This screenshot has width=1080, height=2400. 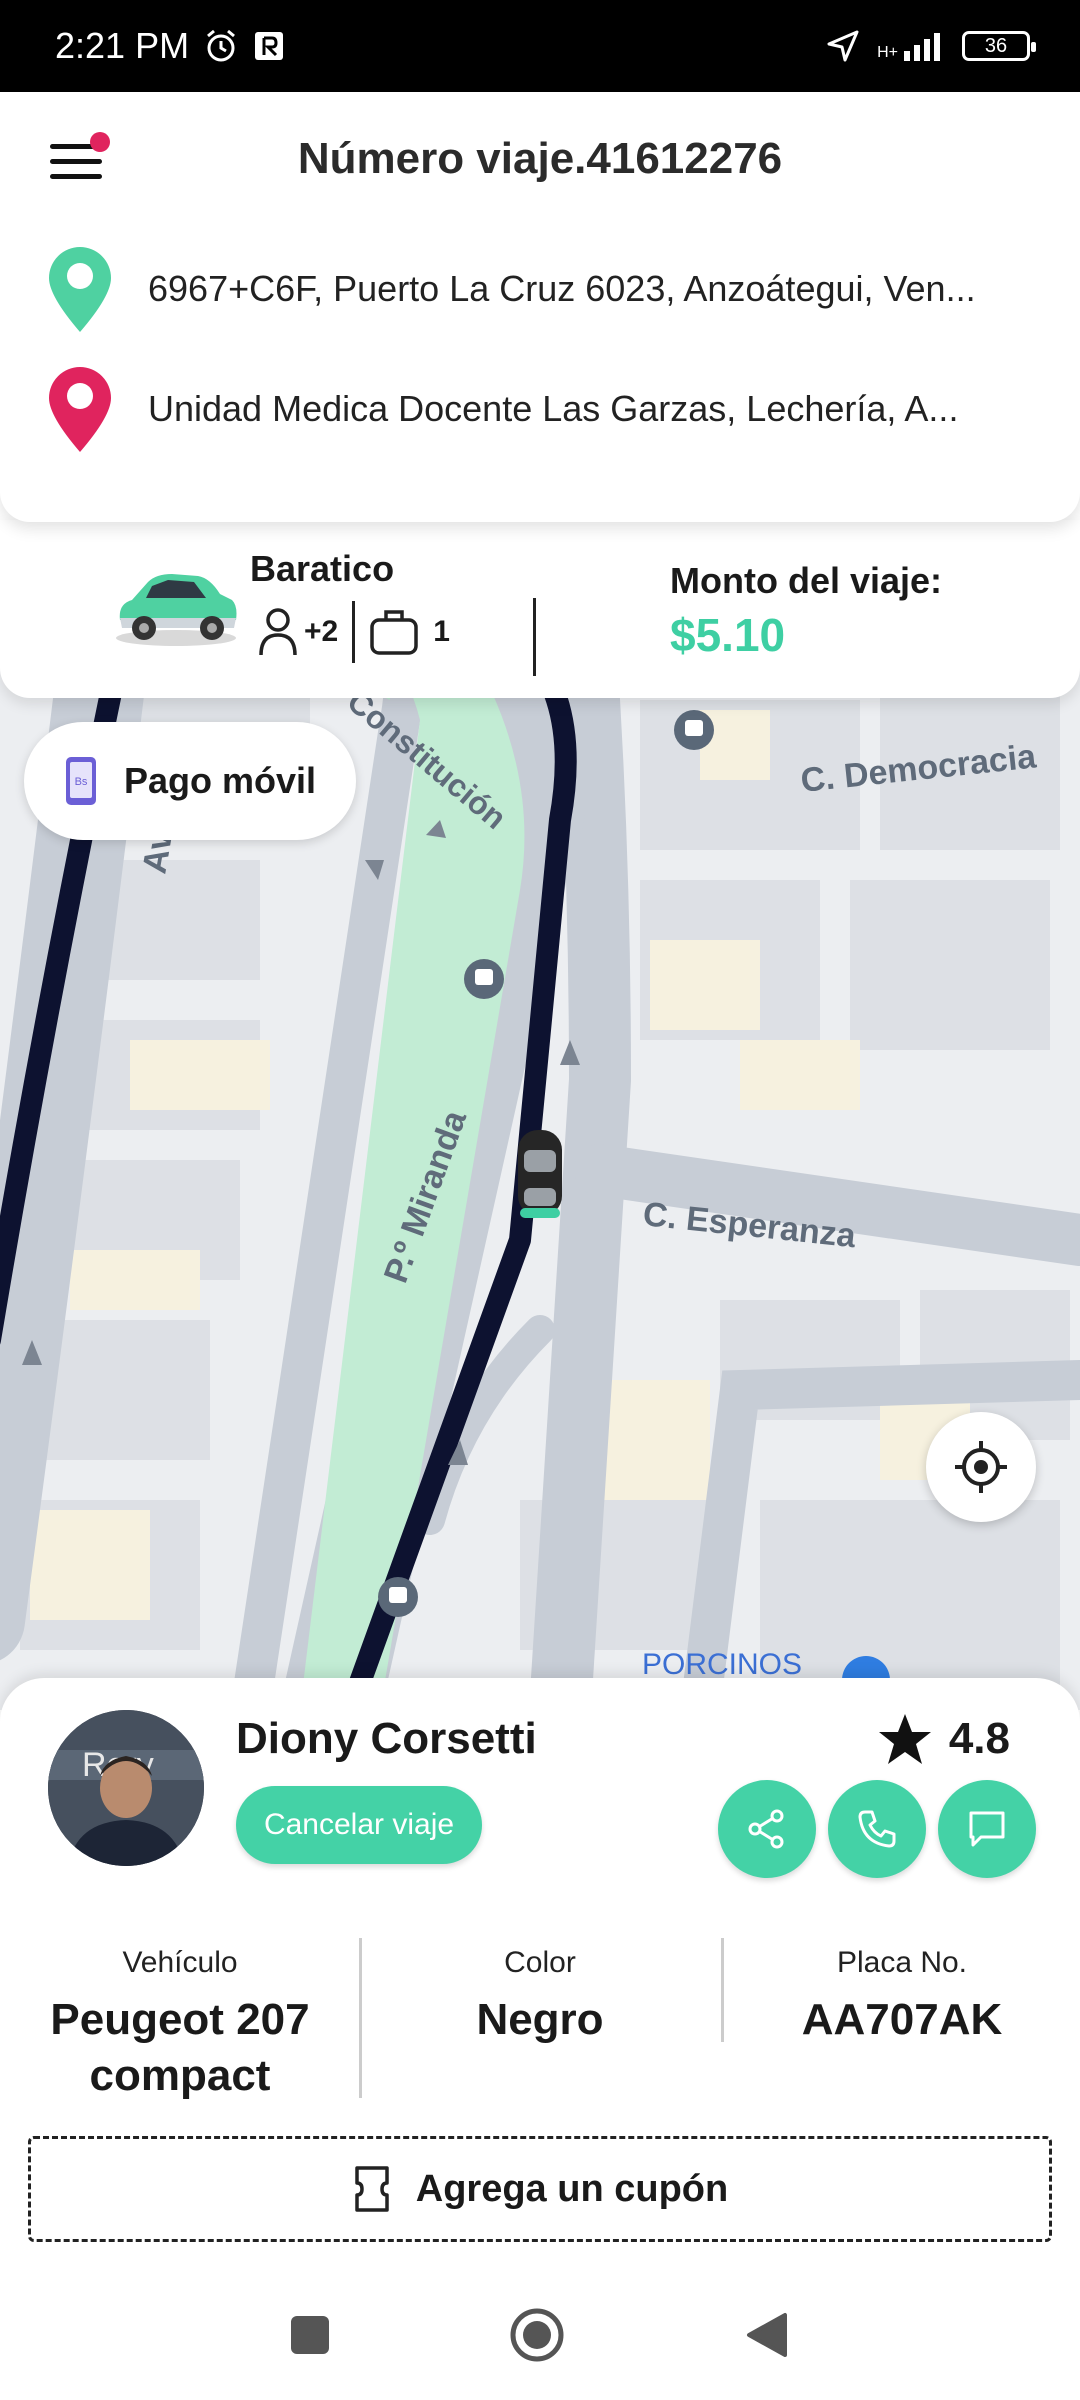 I want to click on vehicle-color: Negro, so click(x=540, y=2019).